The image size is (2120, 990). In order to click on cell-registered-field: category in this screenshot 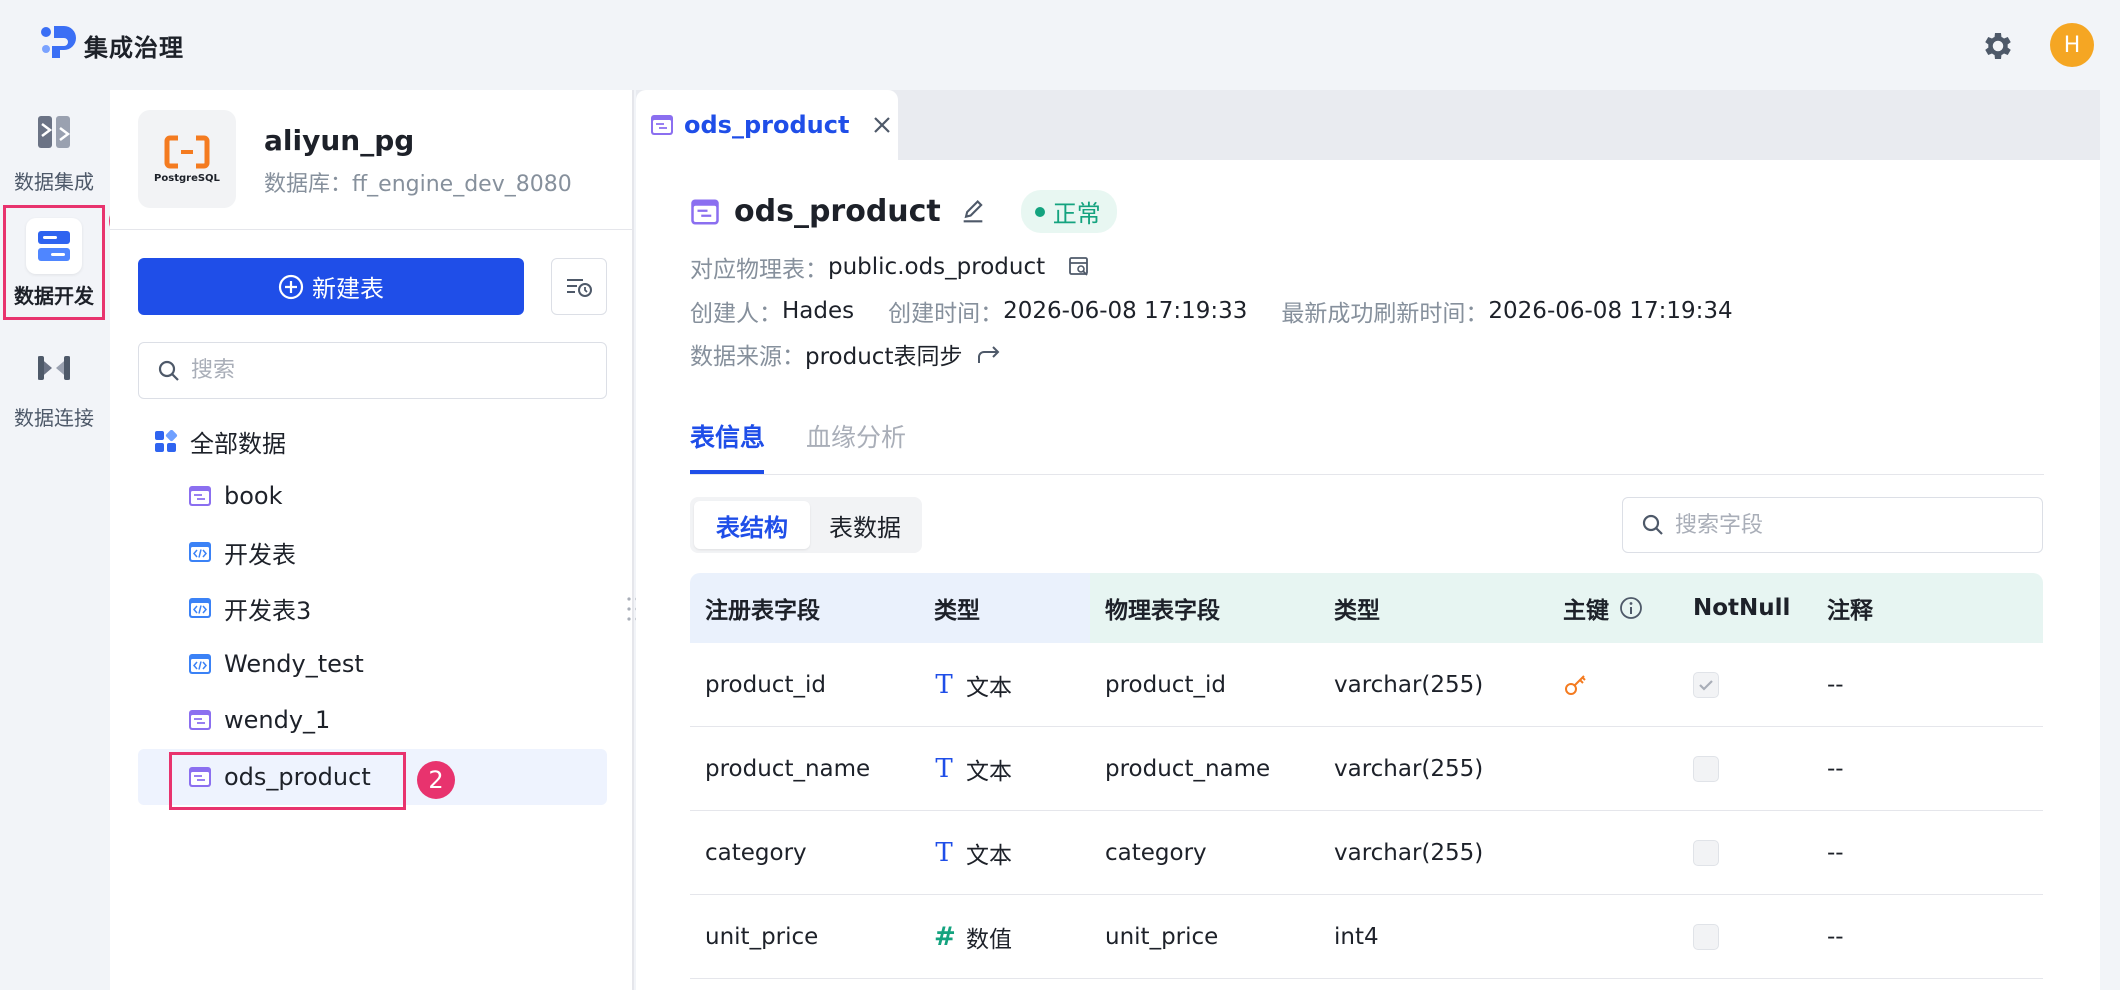, I will do `click(756, 853)`.